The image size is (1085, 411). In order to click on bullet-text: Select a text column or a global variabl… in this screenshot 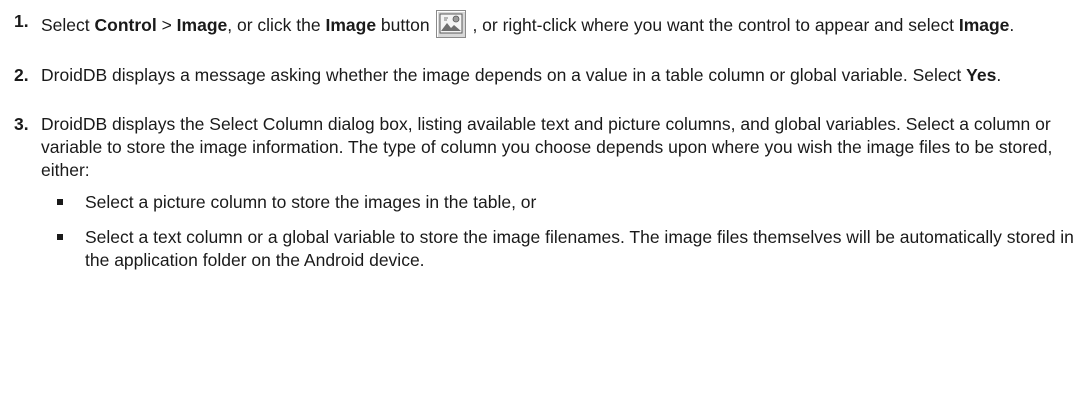, I will do `click(579, 248)`.